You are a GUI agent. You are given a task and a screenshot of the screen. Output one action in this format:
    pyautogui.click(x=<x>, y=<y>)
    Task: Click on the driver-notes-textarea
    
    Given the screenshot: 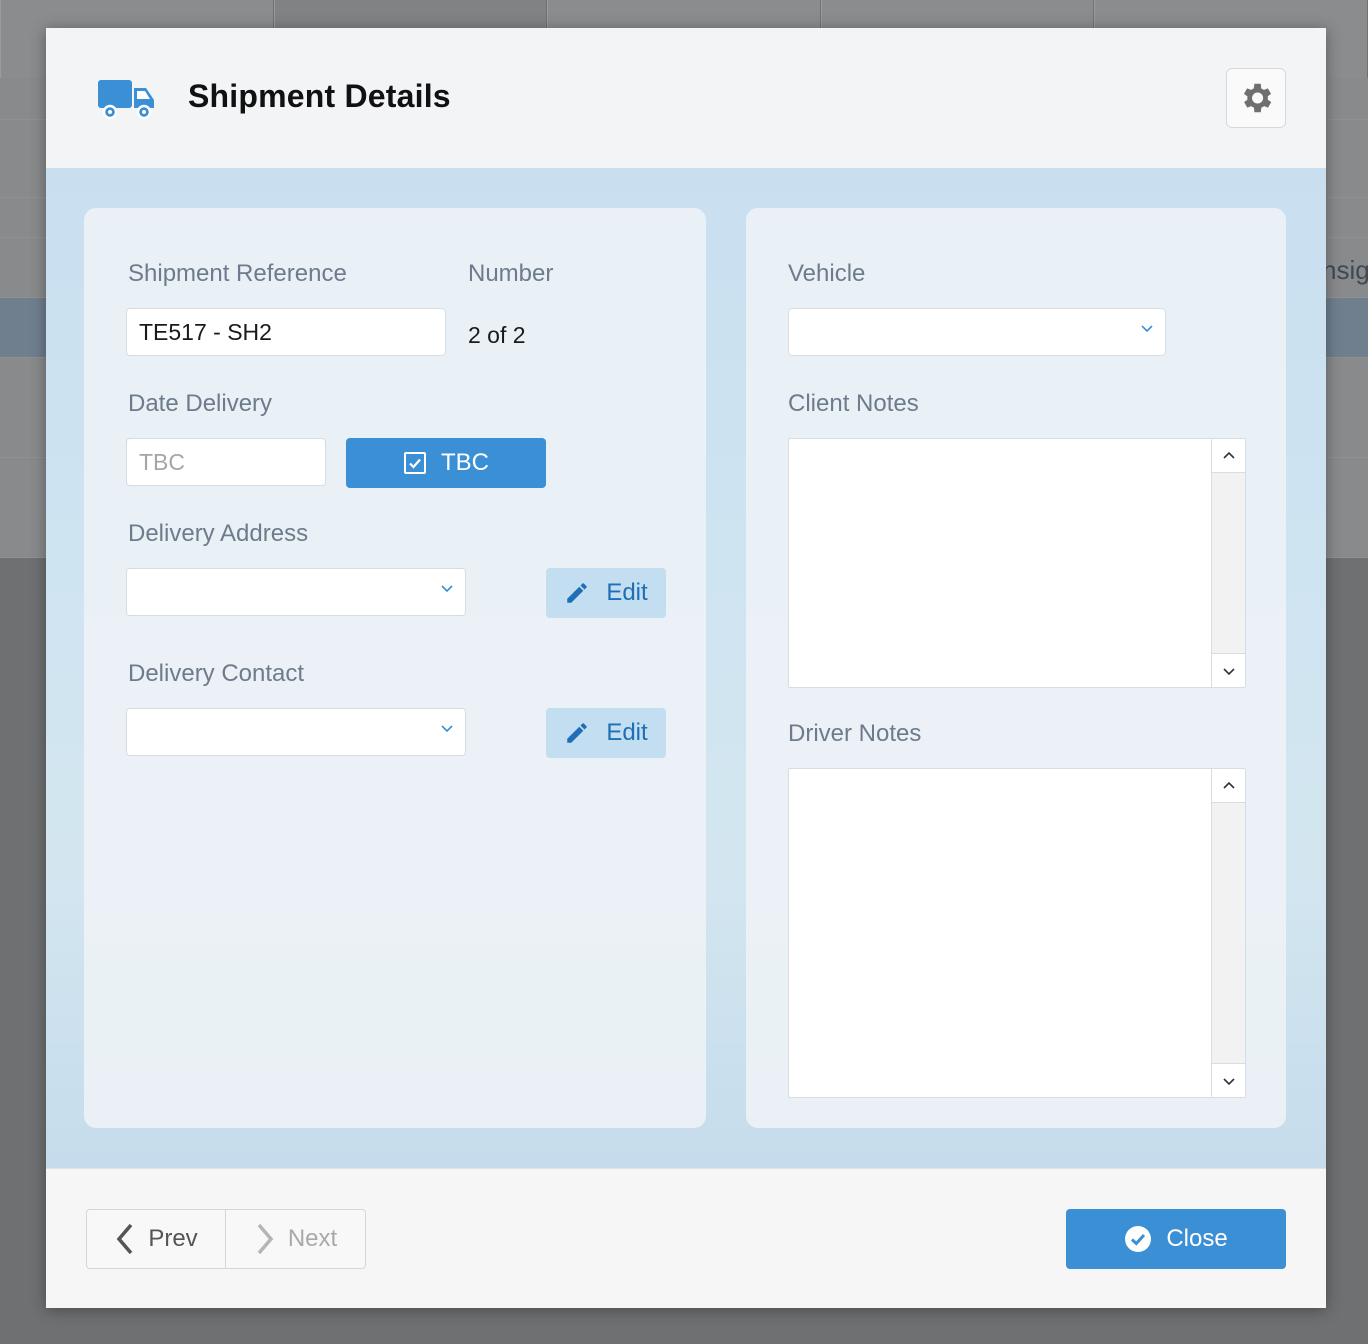 What is the action you would take?
    pyautogui.click(x=1017, y=933)
    